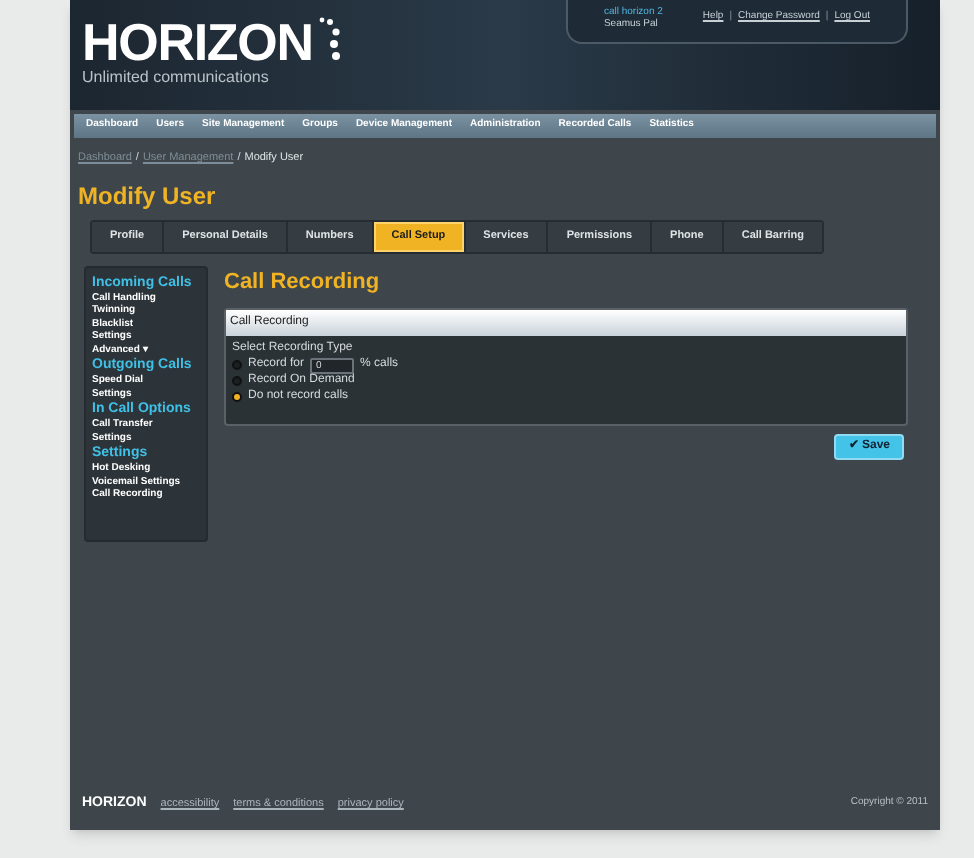  Describe the element at coordinates (197, 42) in the screenshot. I see `logo: HORIZON` at that location.